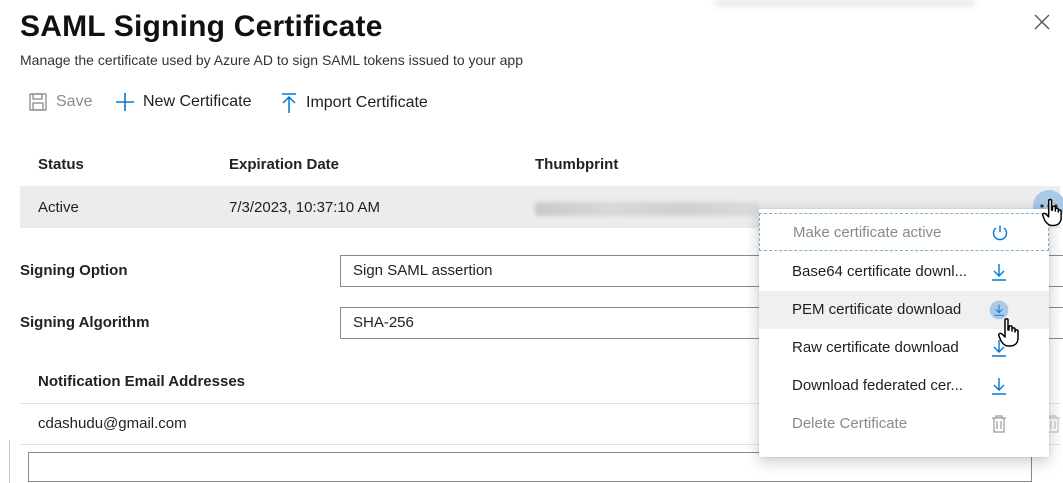 This screenshot has height=483, width=1063. Describe the element at coordinates (999, 424) in the screenshot. I see `trash-icon` at that location.